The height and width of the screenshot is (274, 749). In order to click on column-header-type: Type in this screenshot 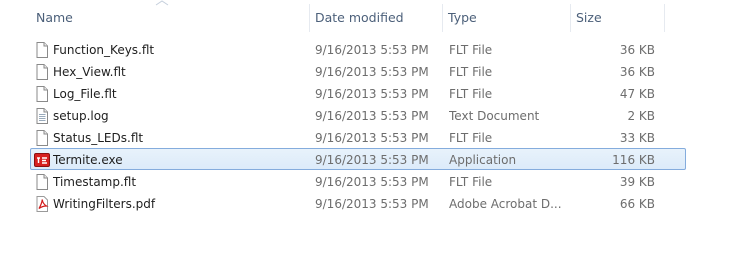, I will do `click(506, 18)`.